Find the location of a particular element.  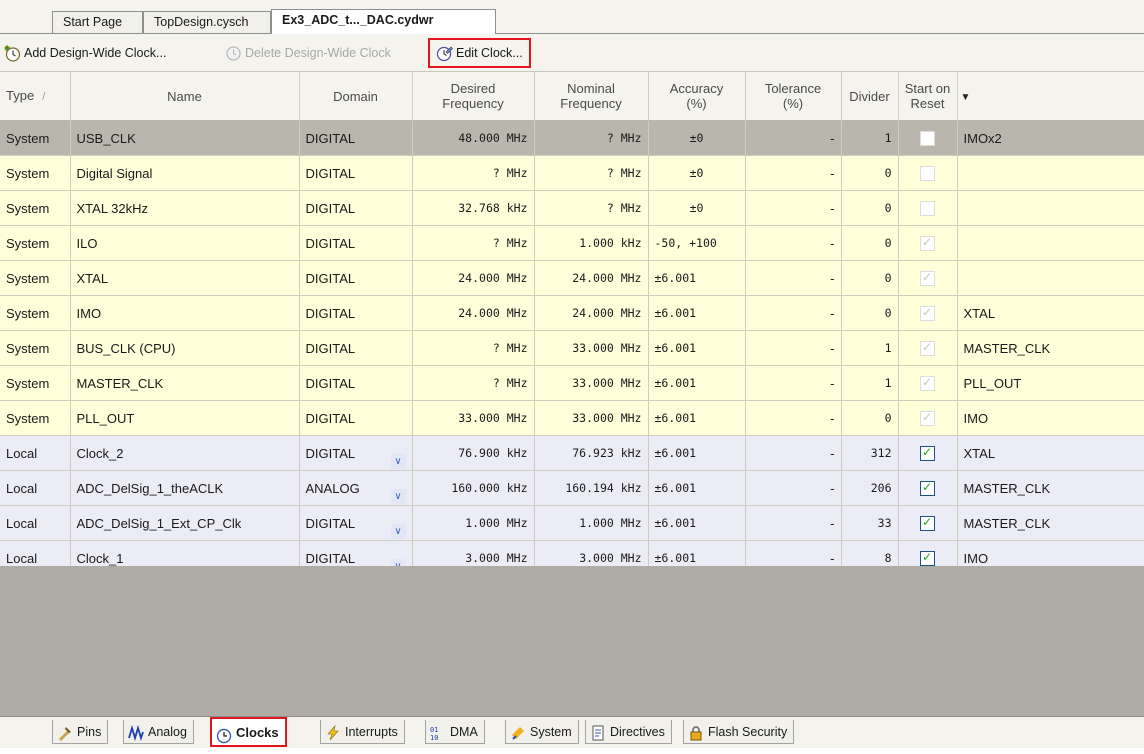

tab-analog: Analog is located at coordinates (158, 732).